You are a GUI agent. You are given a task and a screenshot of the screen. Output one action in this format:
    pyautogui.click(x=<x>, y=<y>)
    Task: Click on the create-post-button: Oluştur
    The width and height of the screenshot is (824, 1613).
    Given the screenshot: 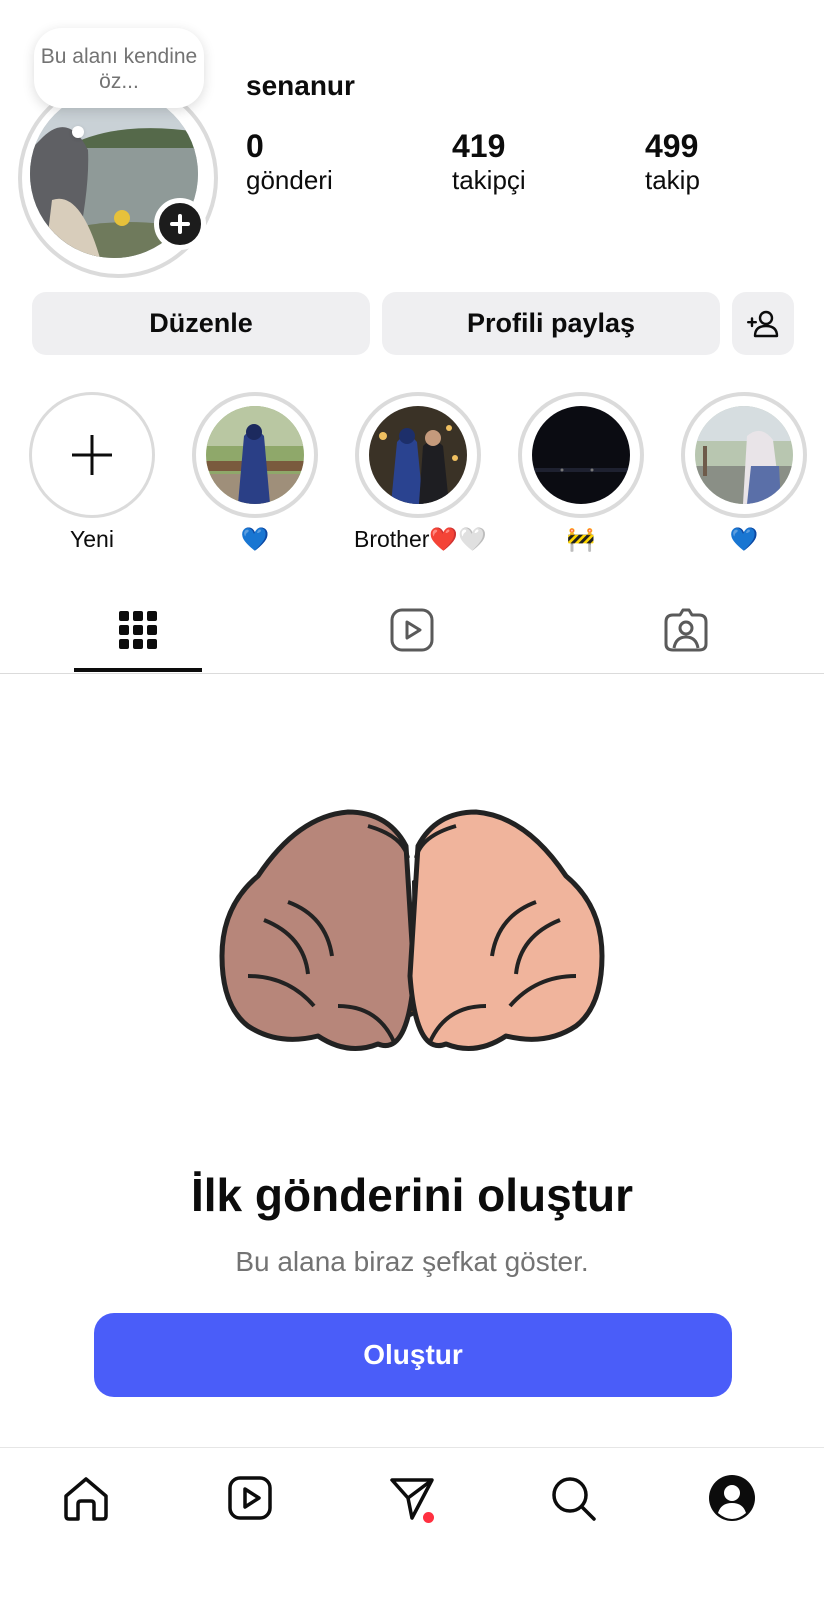 What is the action you would take?
    pyautogui.click(x=413, y=1355)
    